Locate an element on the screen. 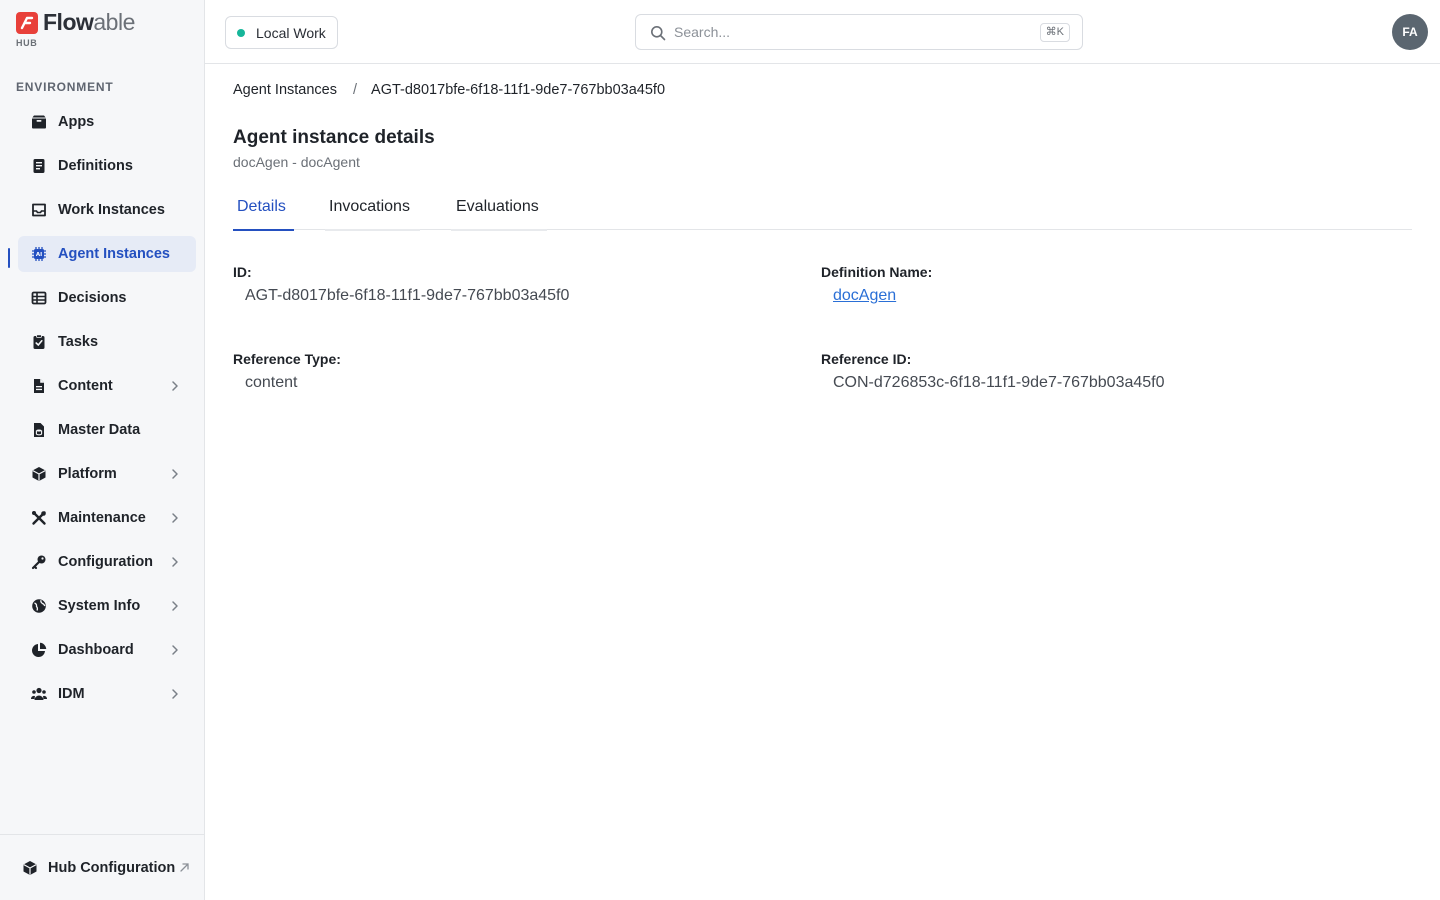  hub-configuration-link: Hub Configuration is located at coordinates (102, 867).